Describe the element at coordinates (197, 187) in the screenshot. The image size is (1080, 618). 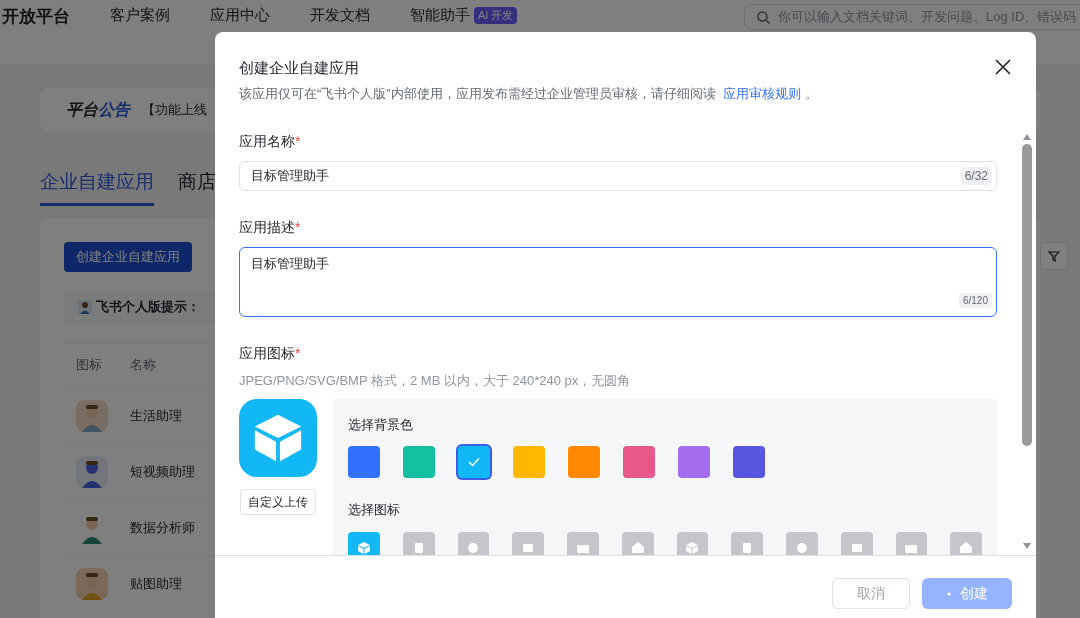
I see `tab: 商店` at that location.